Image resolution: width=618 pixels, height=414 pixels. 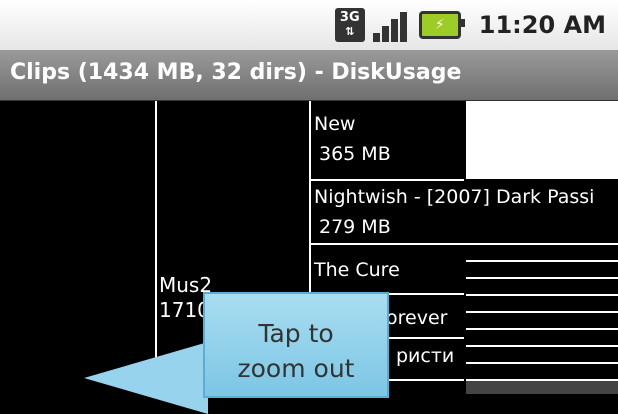 What do you see at coordinates (350, 31) in the screenshot?
I see `data-arrows-icon: ⇅` at bounding box center [350, 31].